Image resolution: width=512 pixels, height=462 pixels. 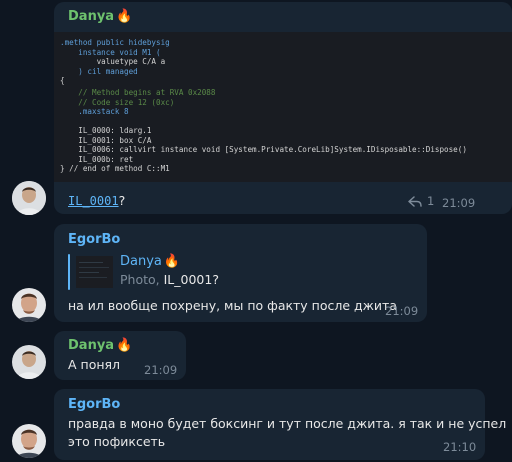 What do you see at coordinates (150, 261) in the screenshot?
I see `quote-sender: Danya 🔥` at bounding box center [150, 261].